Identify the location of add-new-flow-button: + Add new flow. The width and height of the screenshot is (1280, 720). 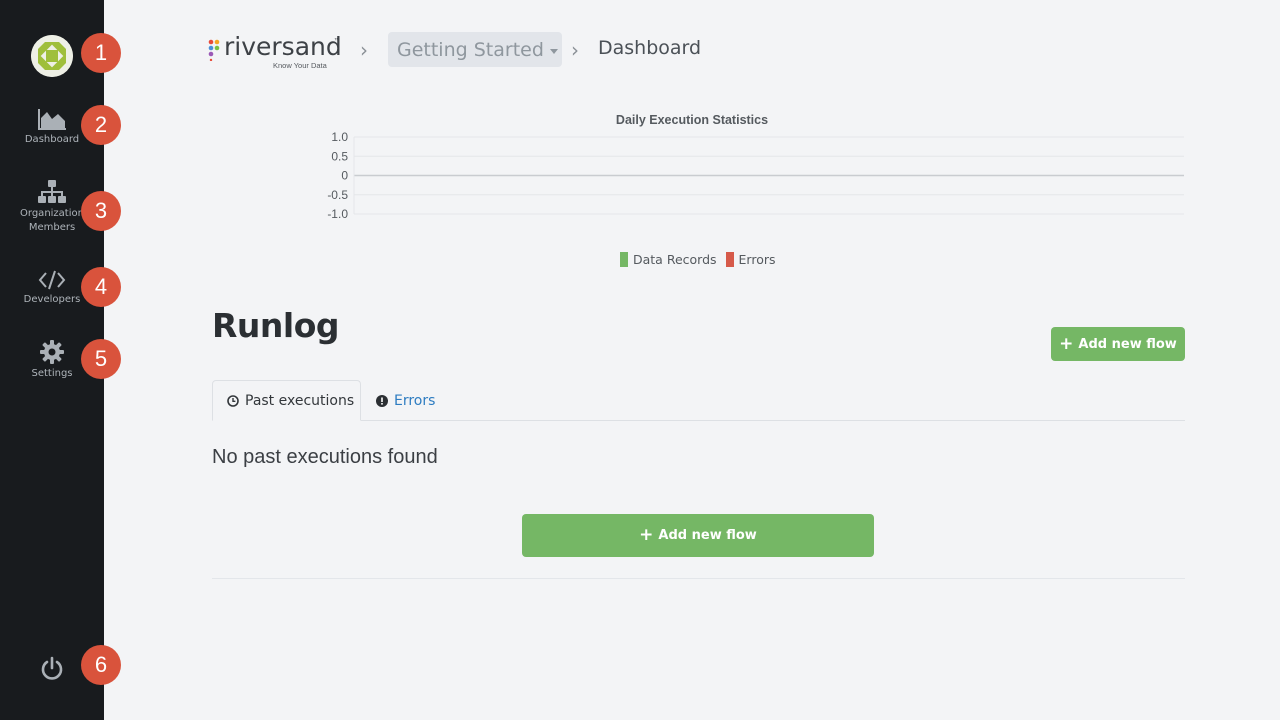
(1118, 344).